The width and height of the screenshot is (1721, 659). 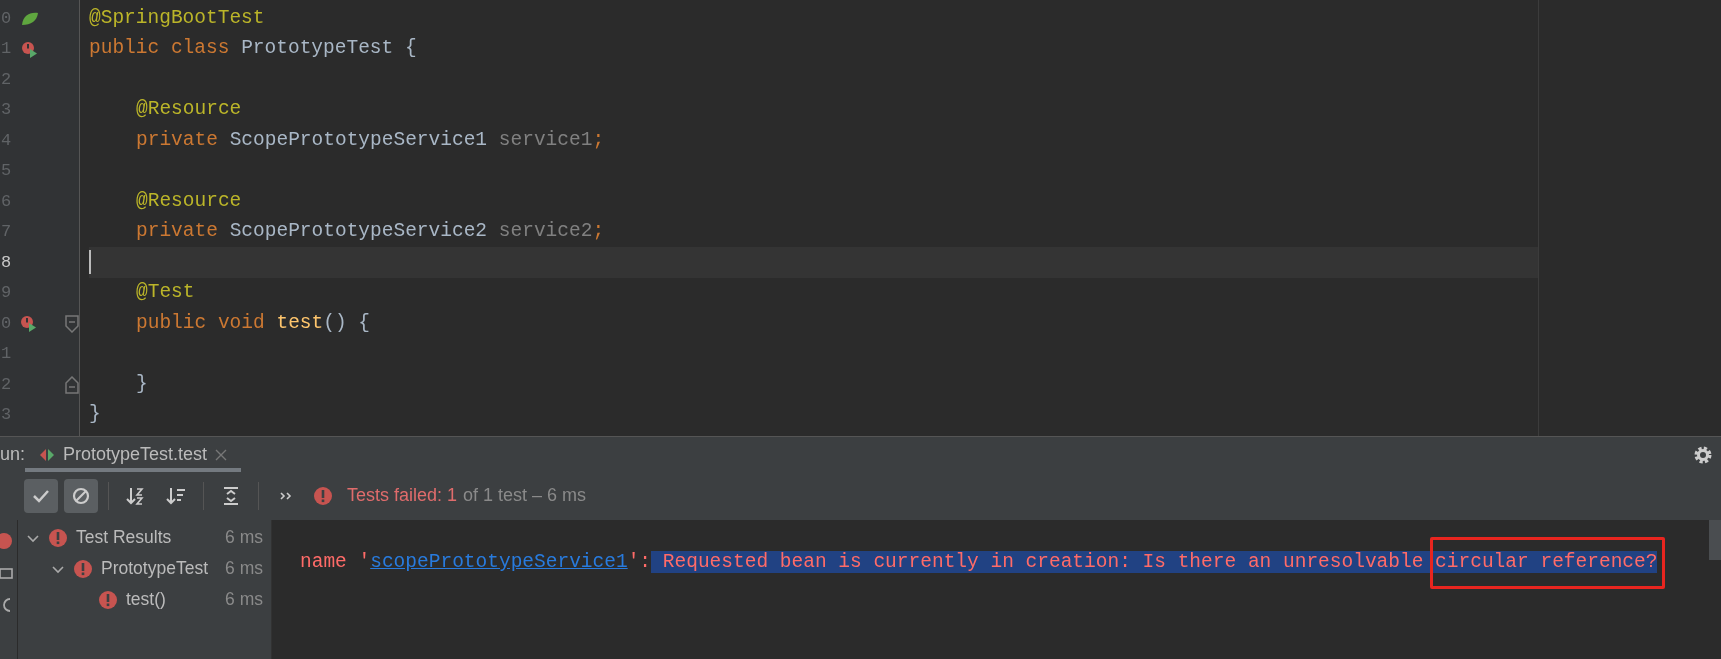 What do you see at coordinates (253, 49) in the screenshot?
I see `code-text: public class PrototypeTest {` at bounding box center [253, 49].